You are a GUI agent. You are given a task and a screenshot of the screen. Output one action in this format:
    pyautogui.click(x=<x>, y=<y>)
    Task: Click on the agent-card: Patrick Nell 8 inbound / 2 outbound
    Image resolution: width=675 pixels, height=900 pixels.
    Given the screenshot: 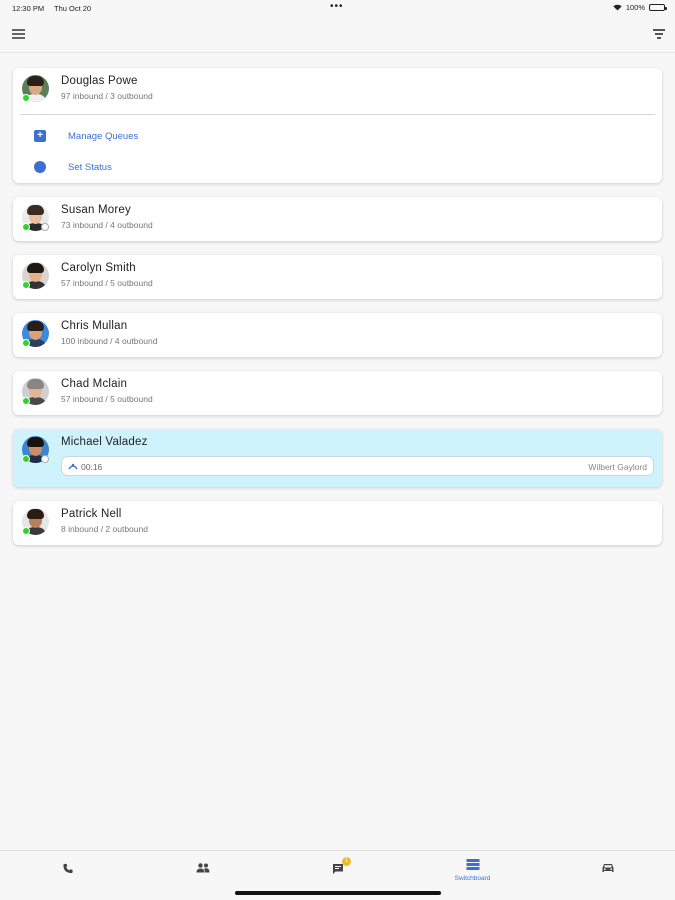 What is the action you would take?
    pyautogui.click(x=337, y=523)
    